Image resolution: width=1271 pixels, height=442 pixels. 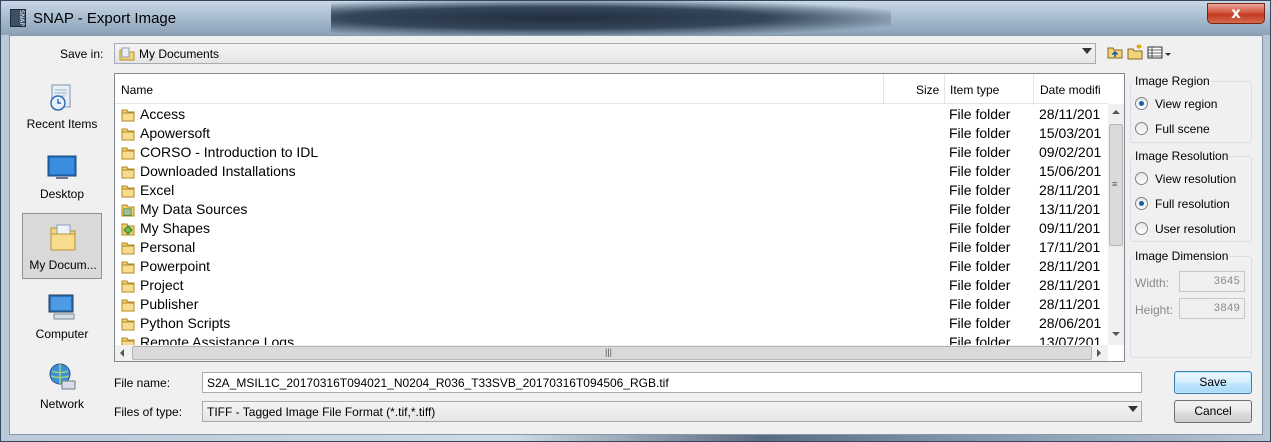 I want to click on column-header-date: Date modifi, so click(x=1073, y=90).